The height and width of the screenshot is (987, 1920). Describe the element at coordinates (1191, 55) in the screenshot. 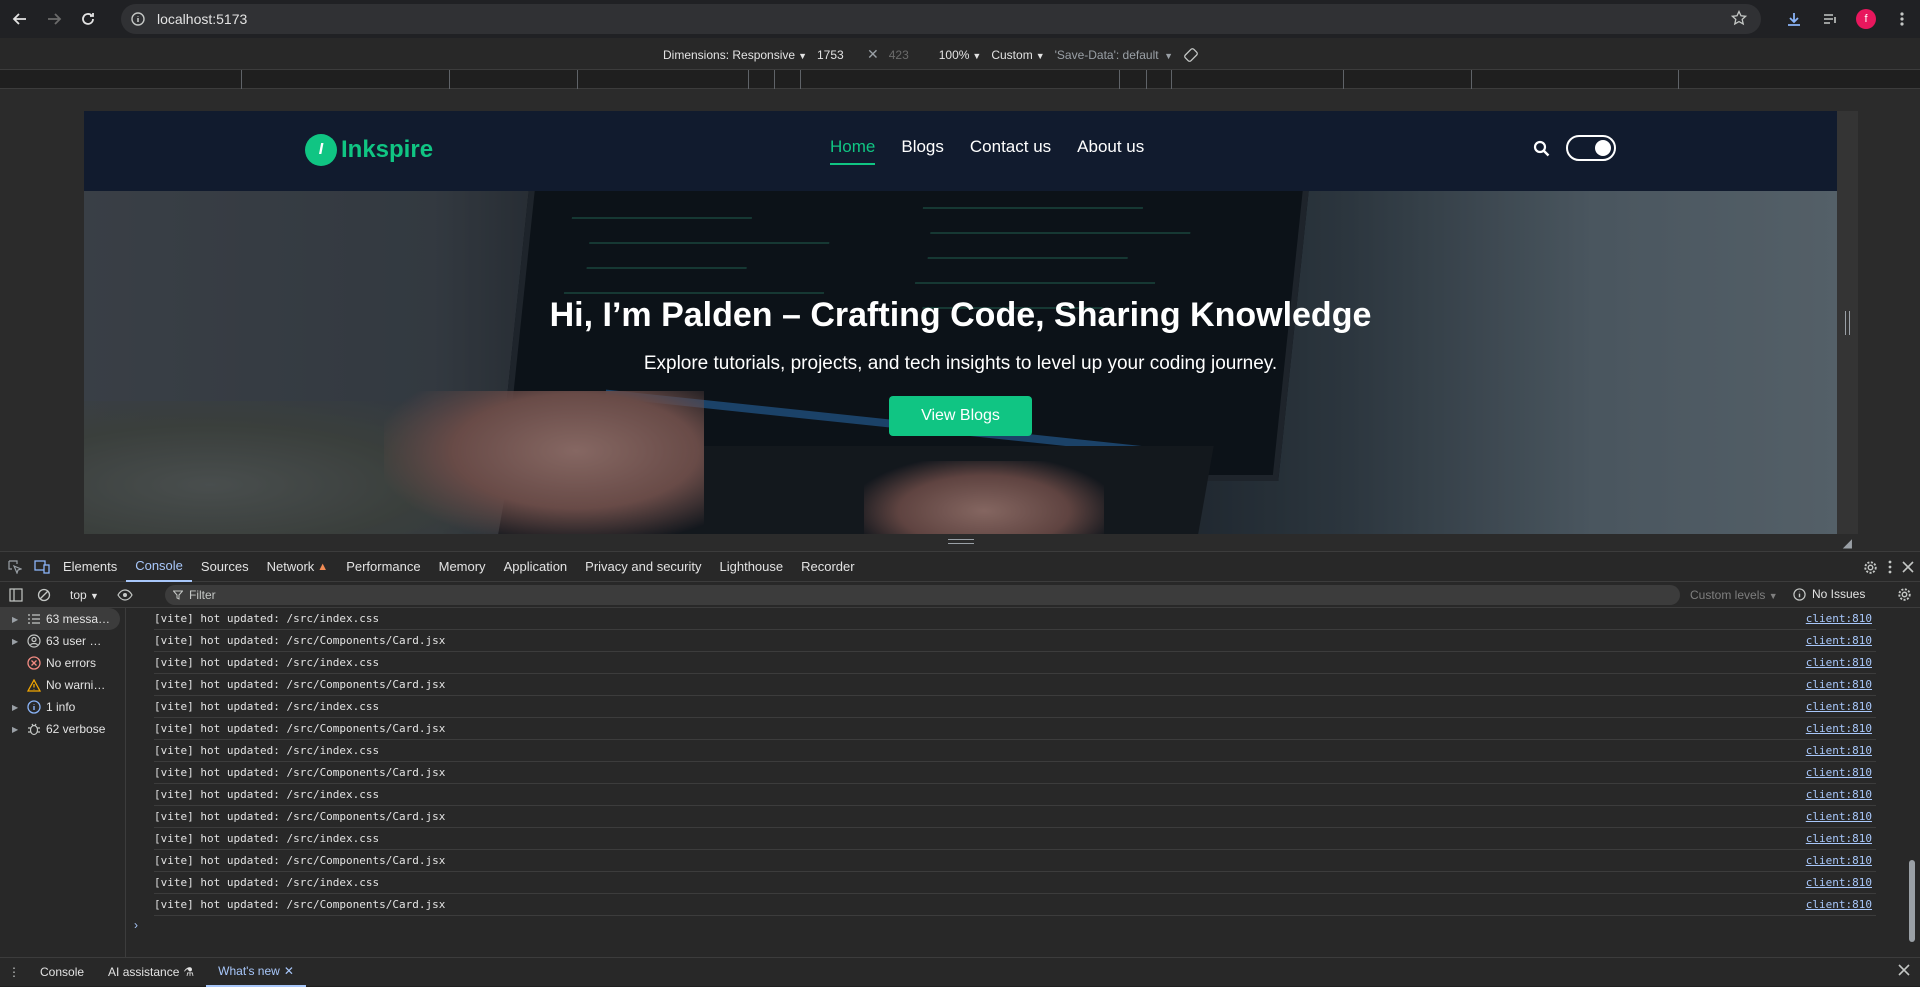

I see `rotate-icon` at that location.